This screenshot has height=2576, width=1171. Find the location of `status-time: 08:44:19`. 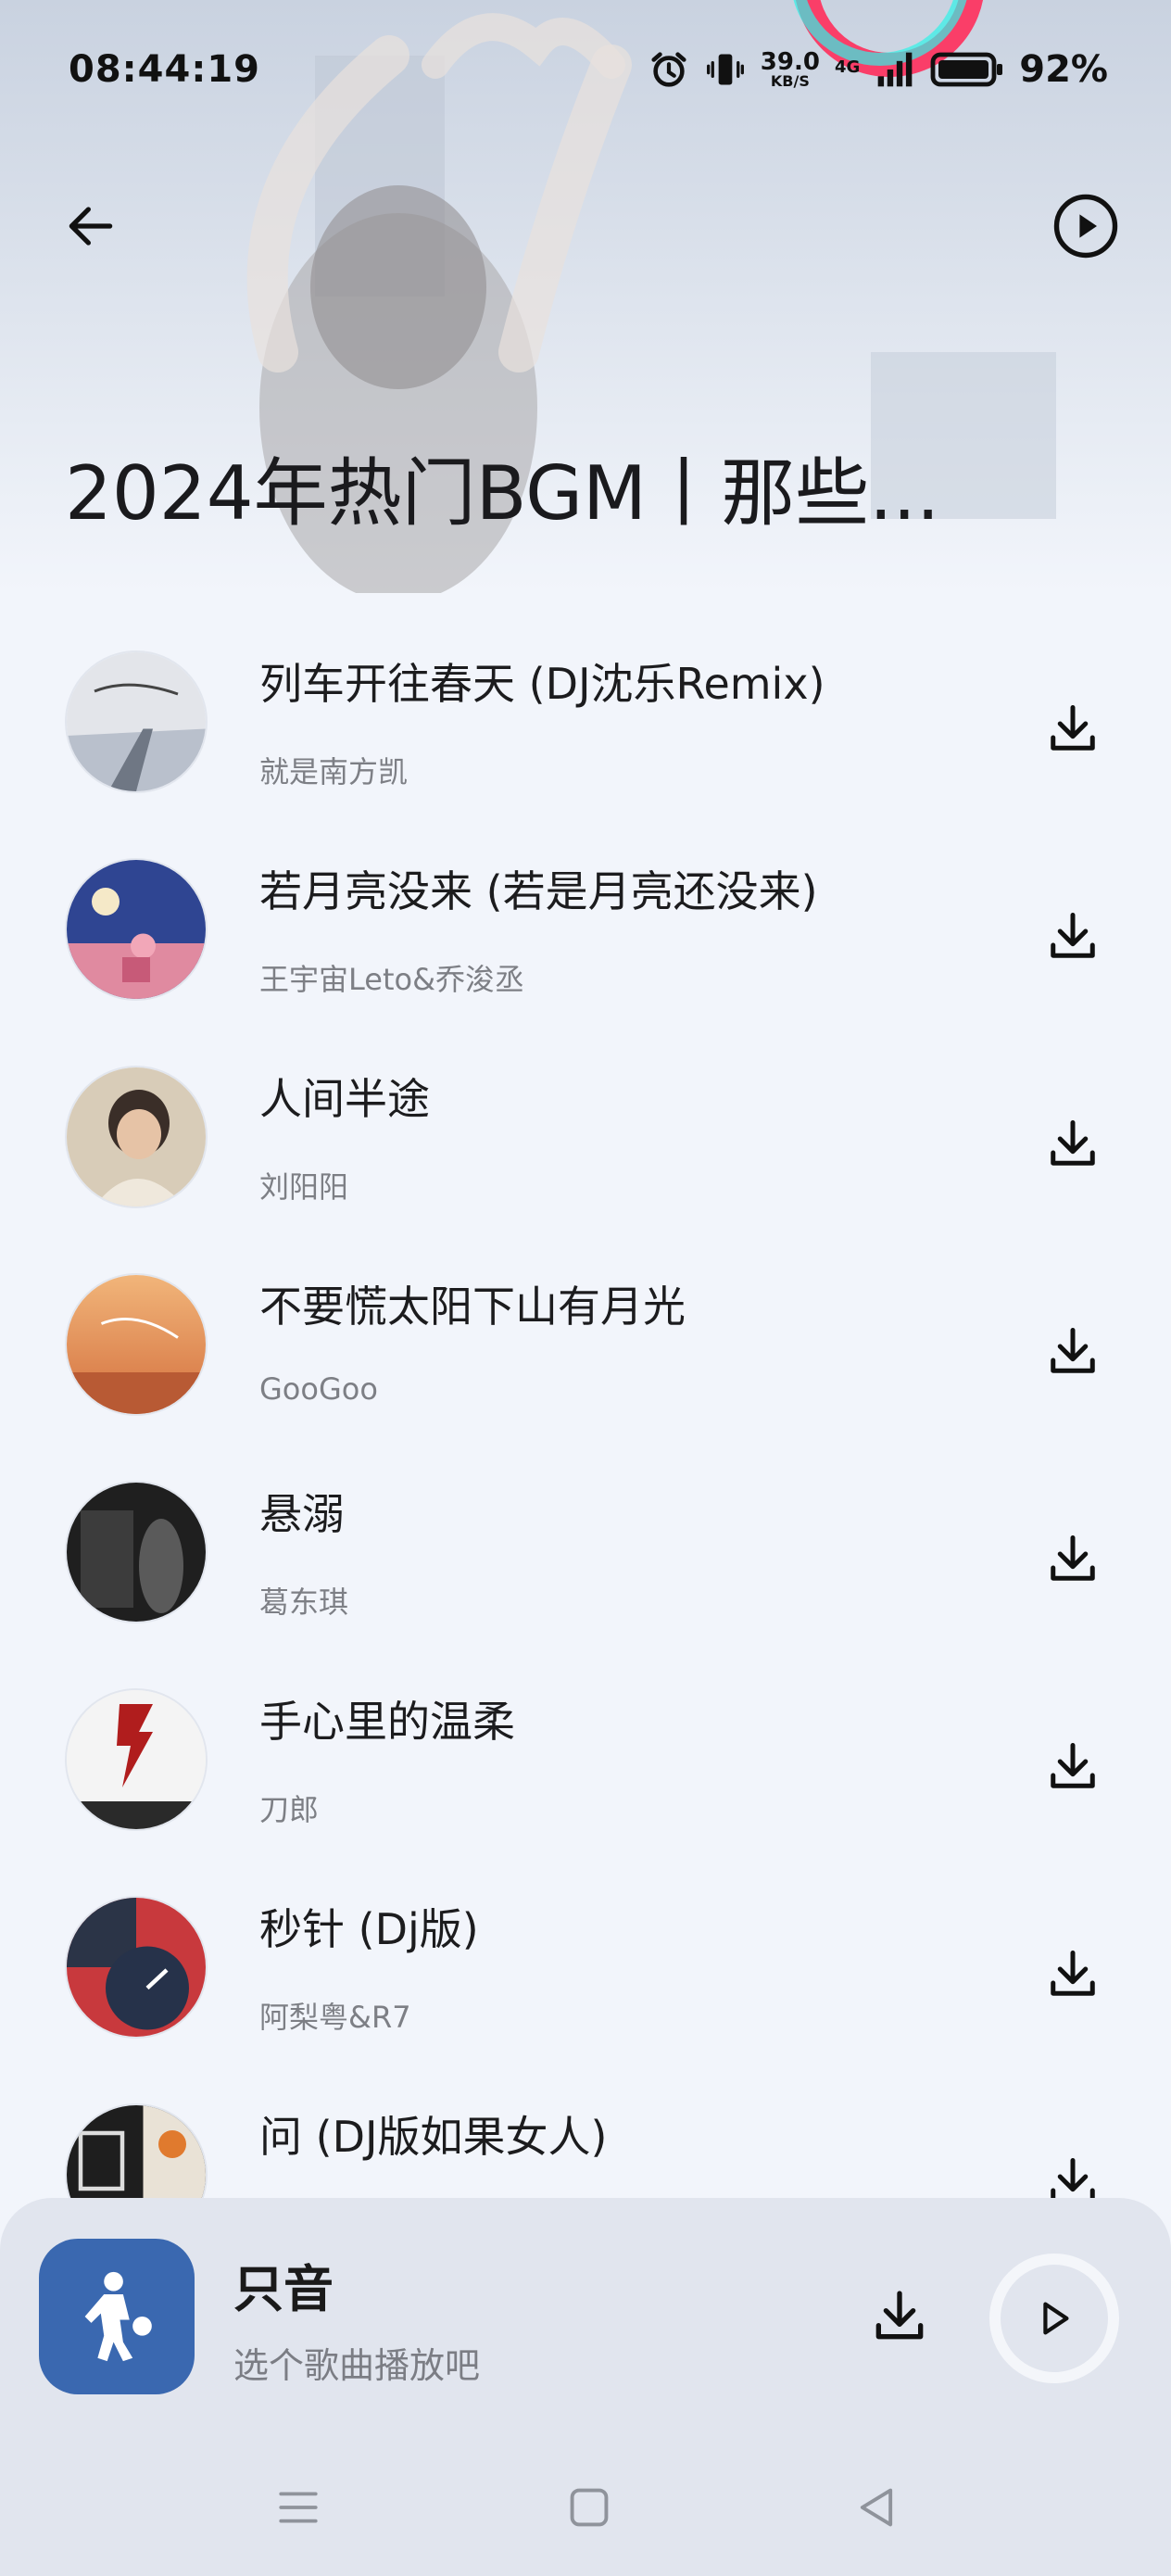

status-time: 08:44:19 is located at coordinates (165, 69).